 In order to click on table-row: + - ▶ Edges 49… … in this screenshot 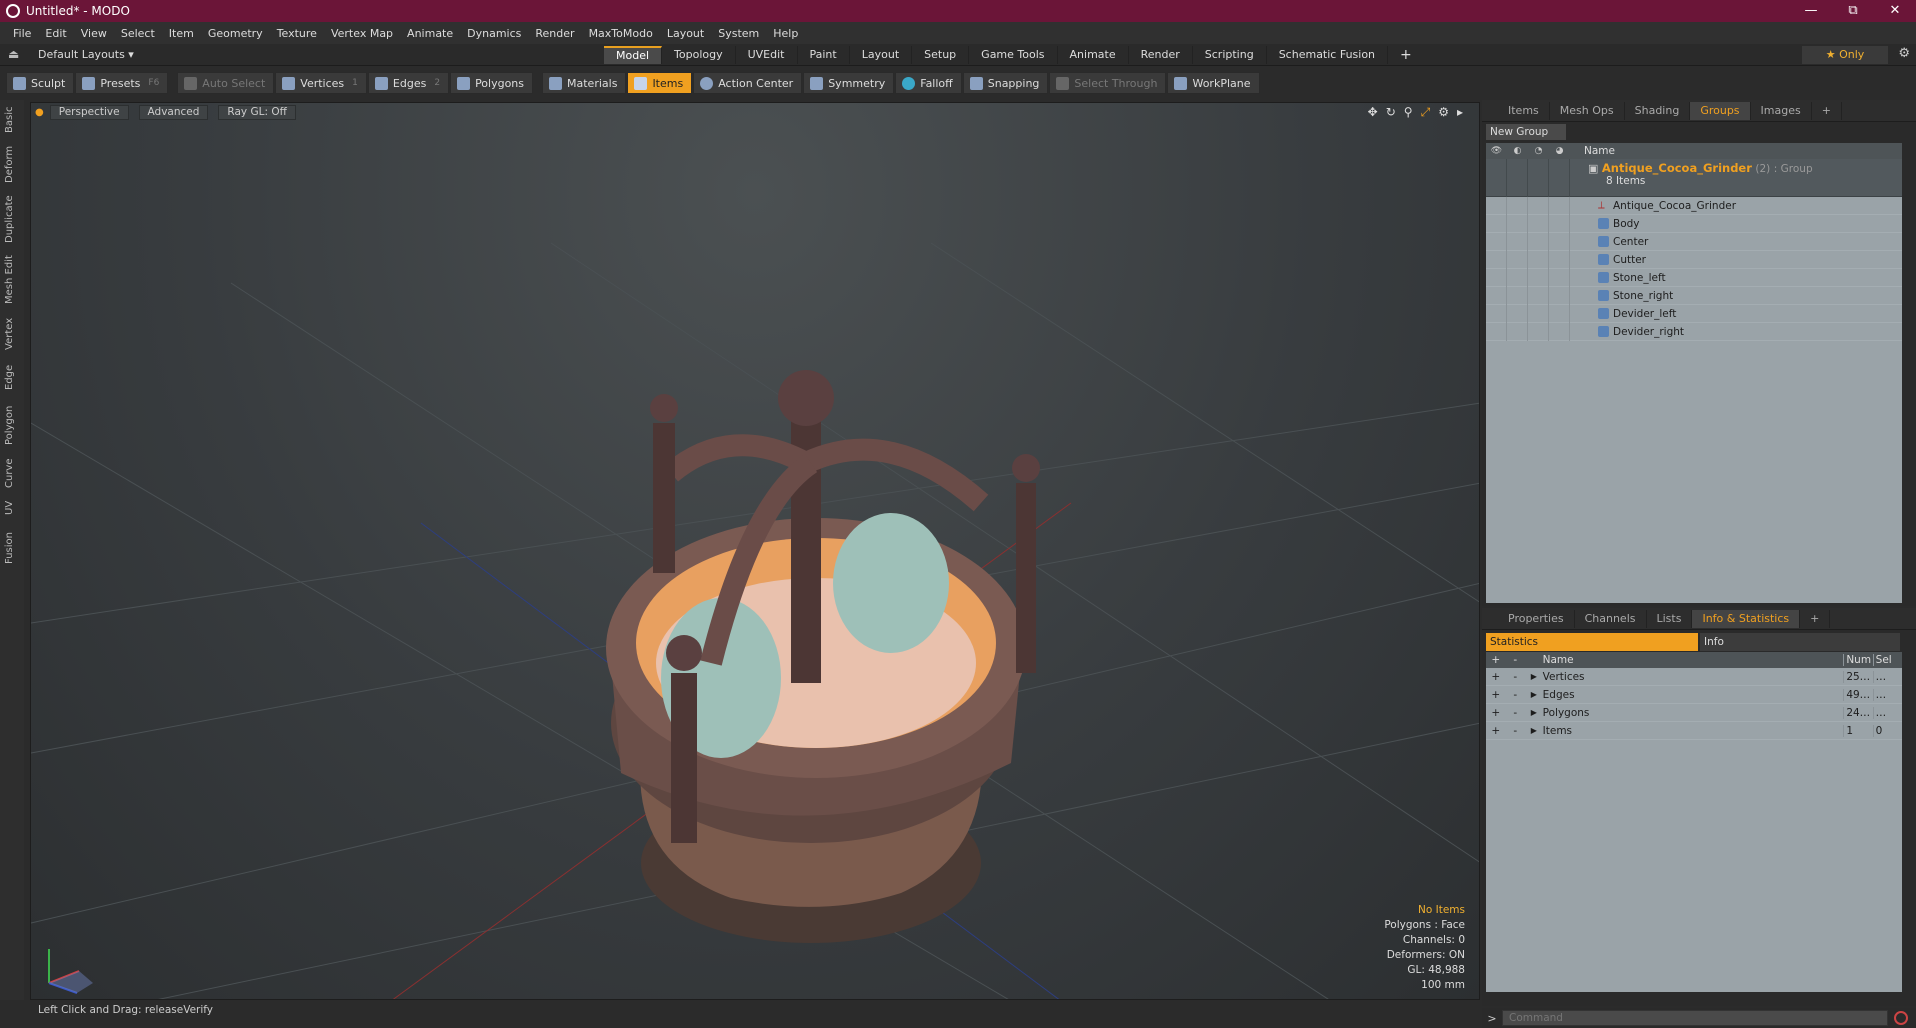, I will do `click(1694, 695)`.